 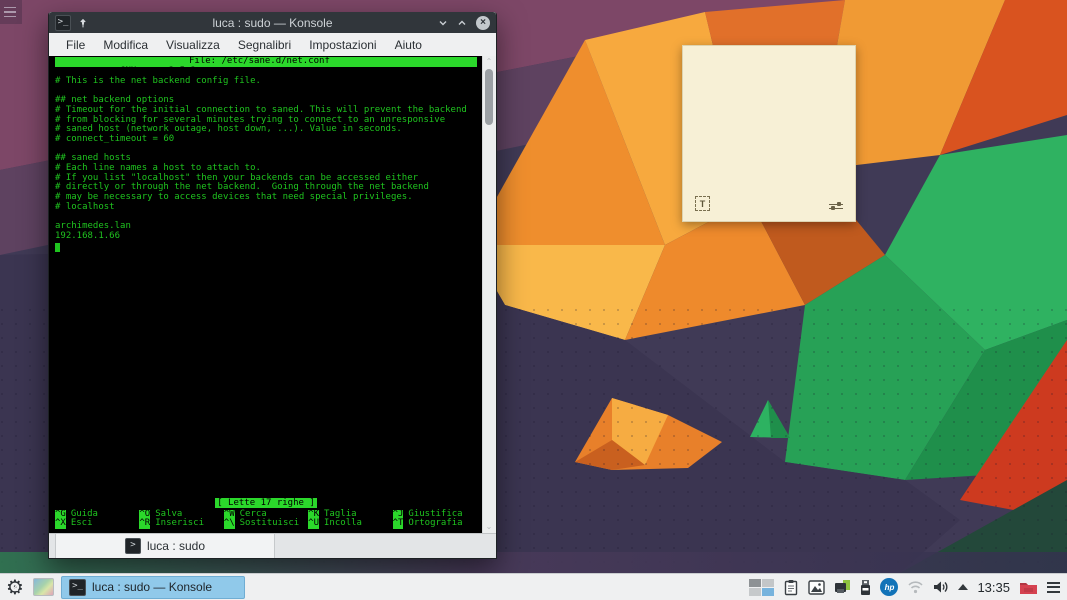 What do you see at coordinates (75, 45) in the screenshot?
I see `menu-file: File` at bounding box center [75, 45].